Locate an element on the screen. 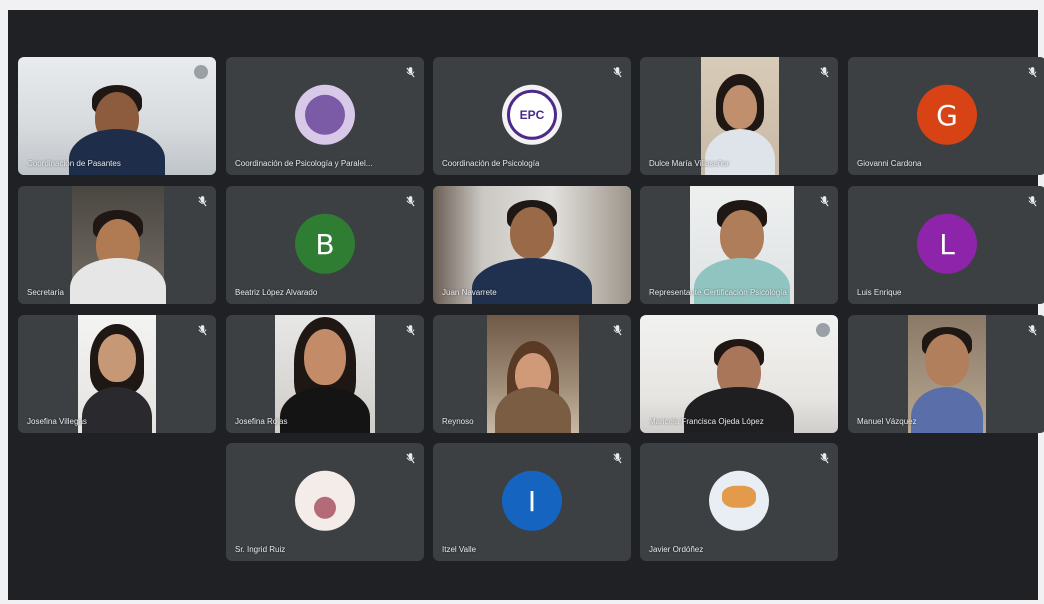  participant-tile: Sr. Ingrid Ruiz is located at coordinates (325, 502).